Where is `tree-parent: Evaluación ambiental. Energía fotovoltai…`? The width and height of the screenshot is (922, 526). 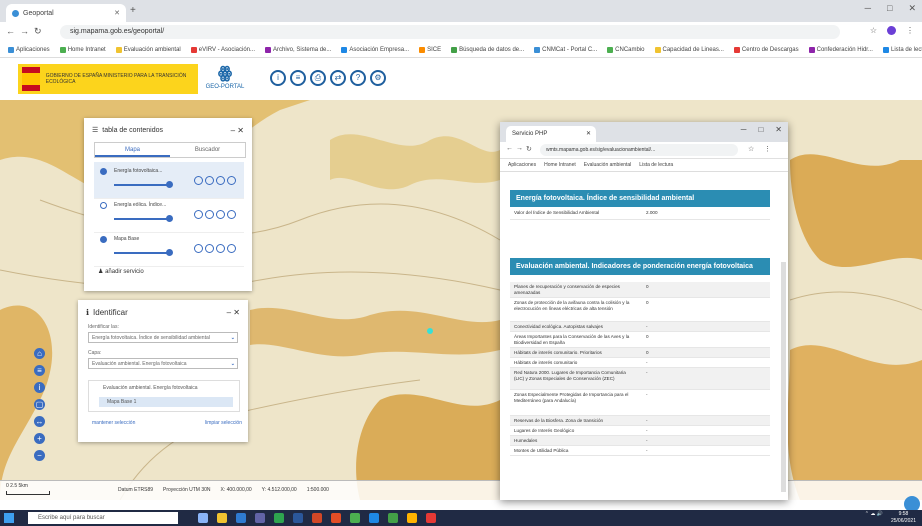 tree-parent: Evaluación ambiental. Energía fotovoltai… is located at coordinates (150, 388).